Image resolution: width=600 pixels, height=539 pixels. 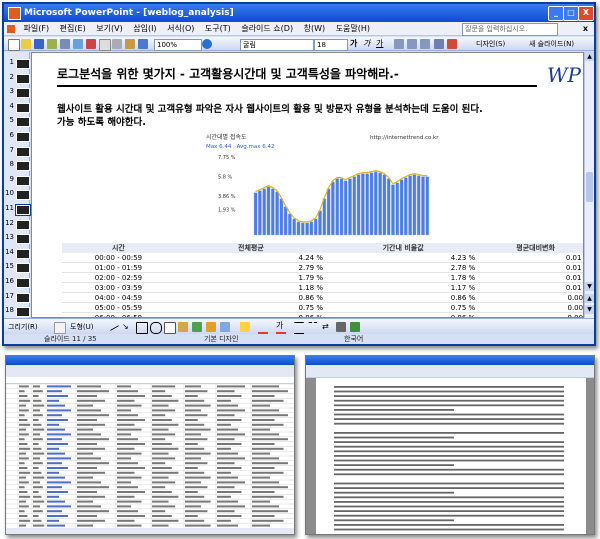 I want to click on line-icon, so click(x=113, y=325).